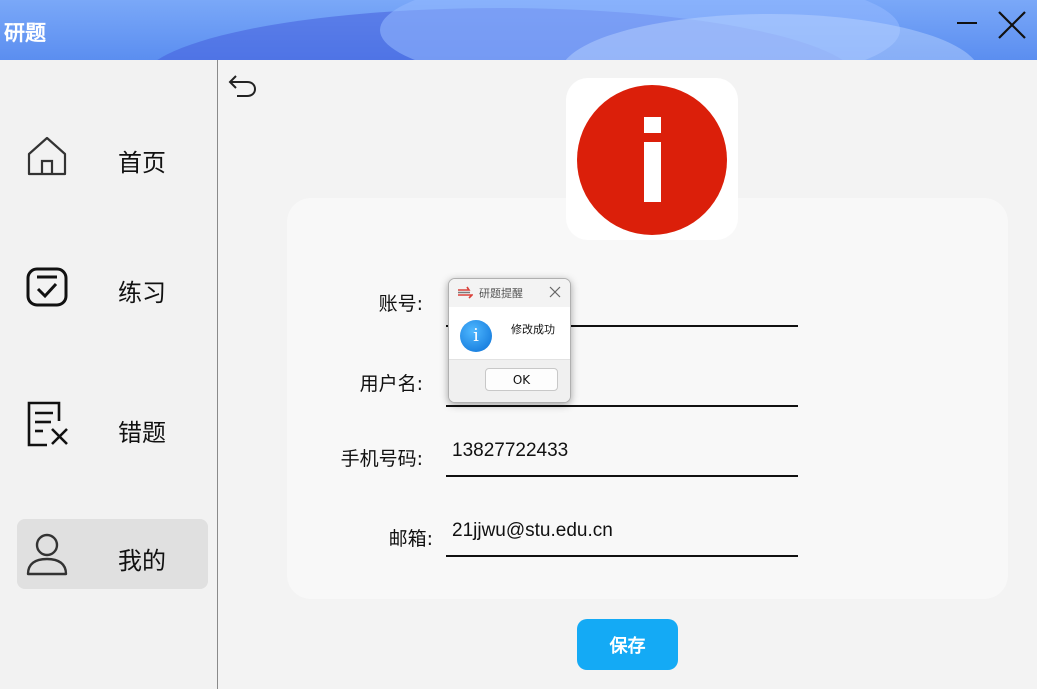  Describe the element at coordinates (47, 424) in the screenshot. I see `wrong-doc-icon` at that location.